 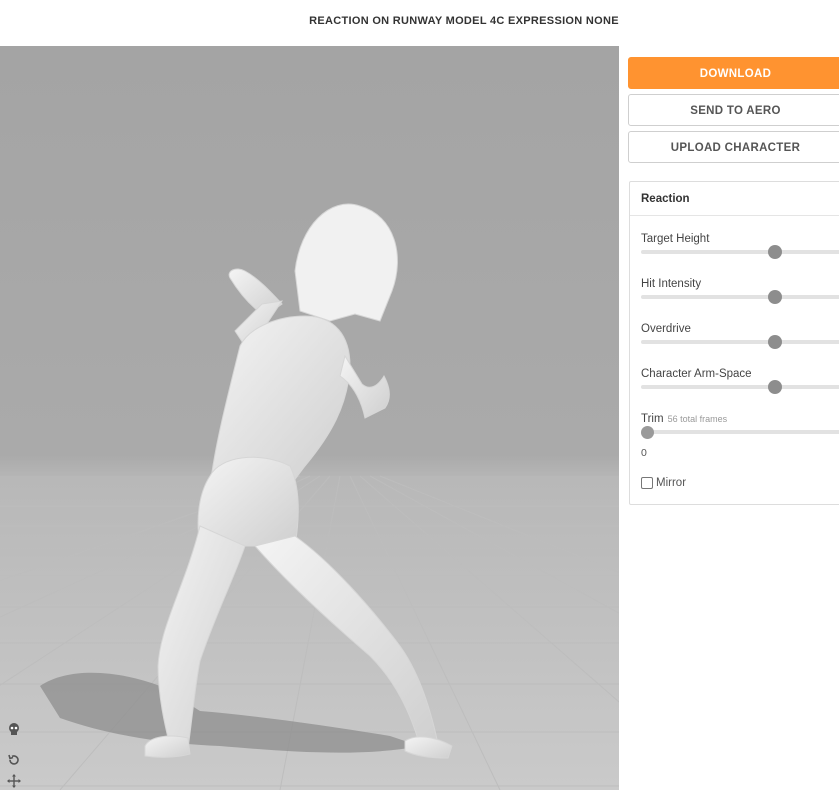 I want to click on download-button: DOWNLOAD, so click(x=733, y=73).